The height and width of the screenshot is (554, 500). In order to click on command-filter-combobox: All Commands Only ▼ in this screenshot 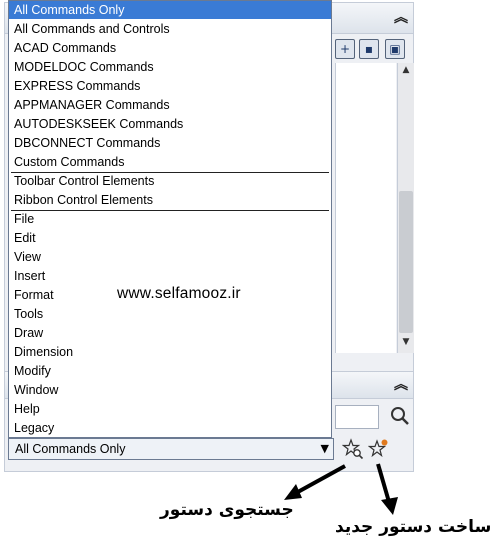, I will do `click(171, 449)`.